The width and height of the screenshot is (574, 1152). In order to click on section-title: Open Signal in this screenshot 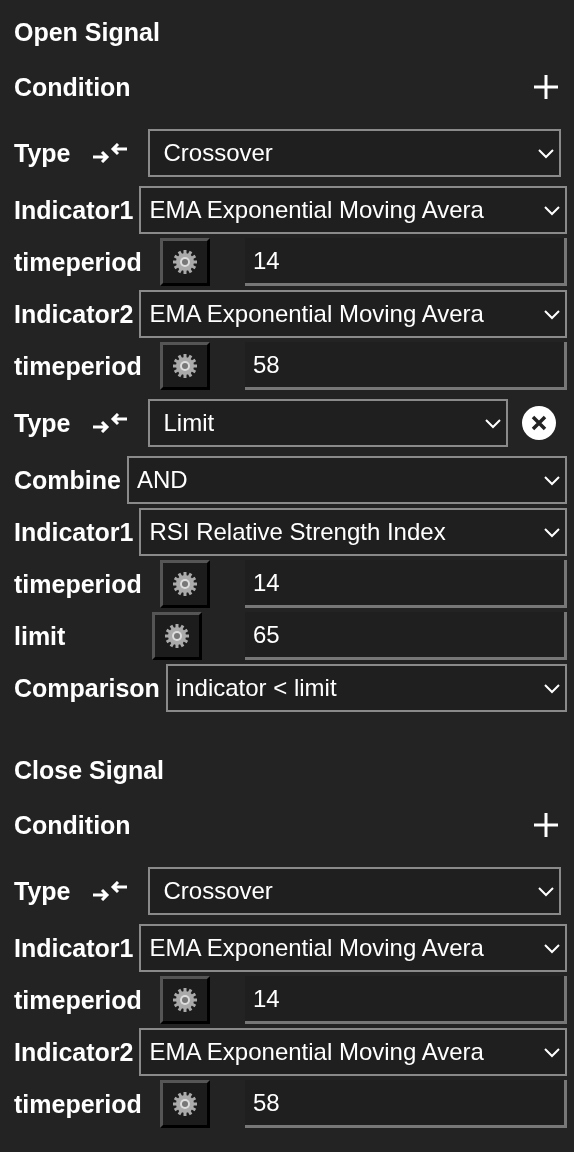, I will do `click(87, 32)`.